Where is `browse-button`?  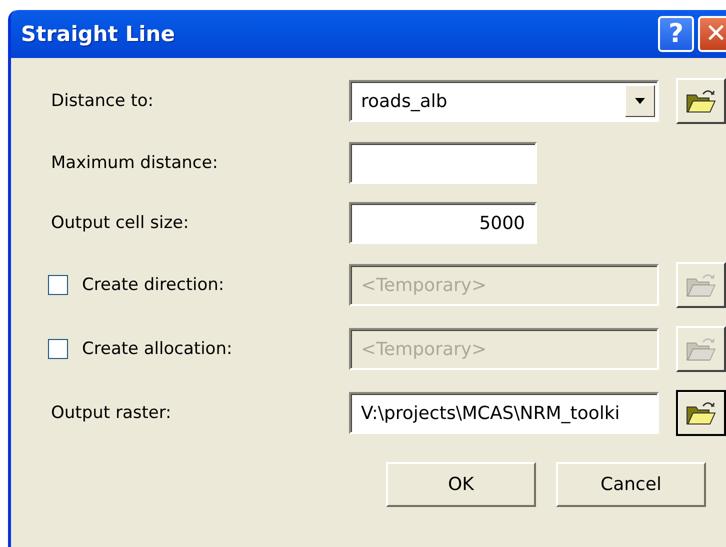 browse-button is located at coordinates (701, 413).